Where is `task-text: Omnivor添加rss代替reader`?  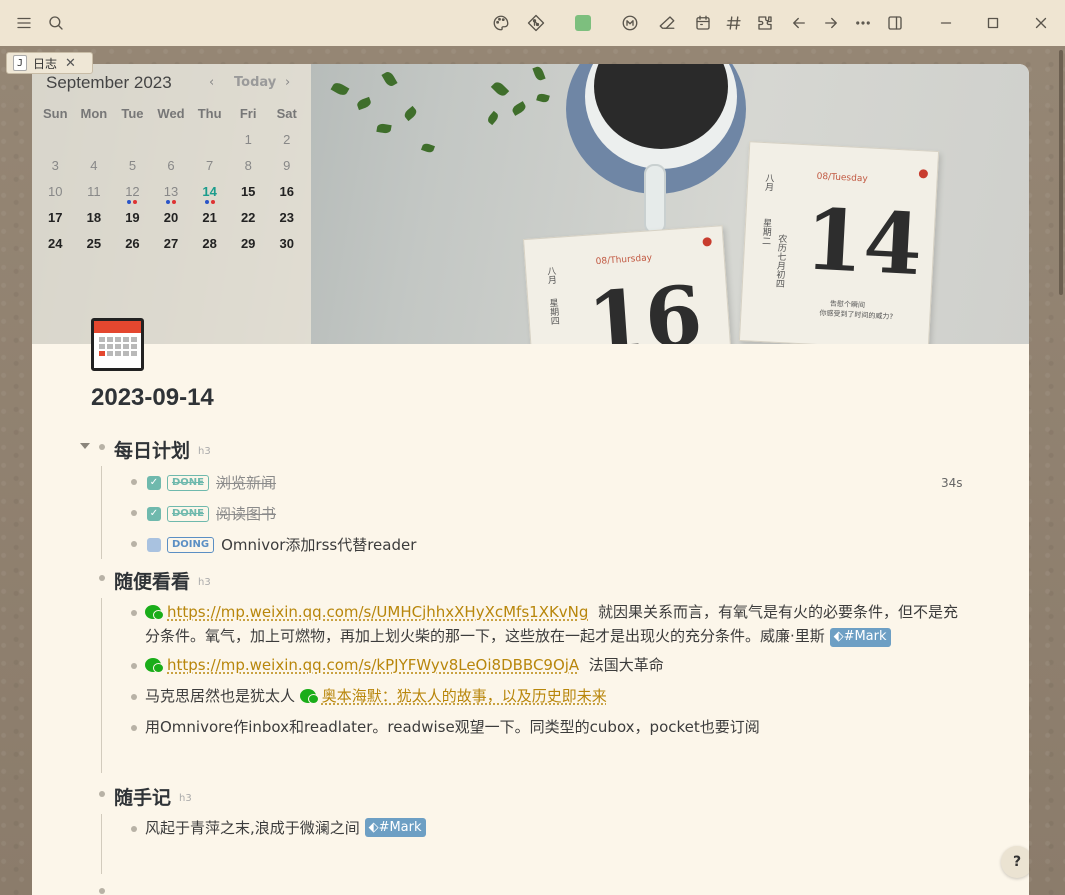 task-text: Omnivor添加rss代替reader is located at coordinates (319, 545).